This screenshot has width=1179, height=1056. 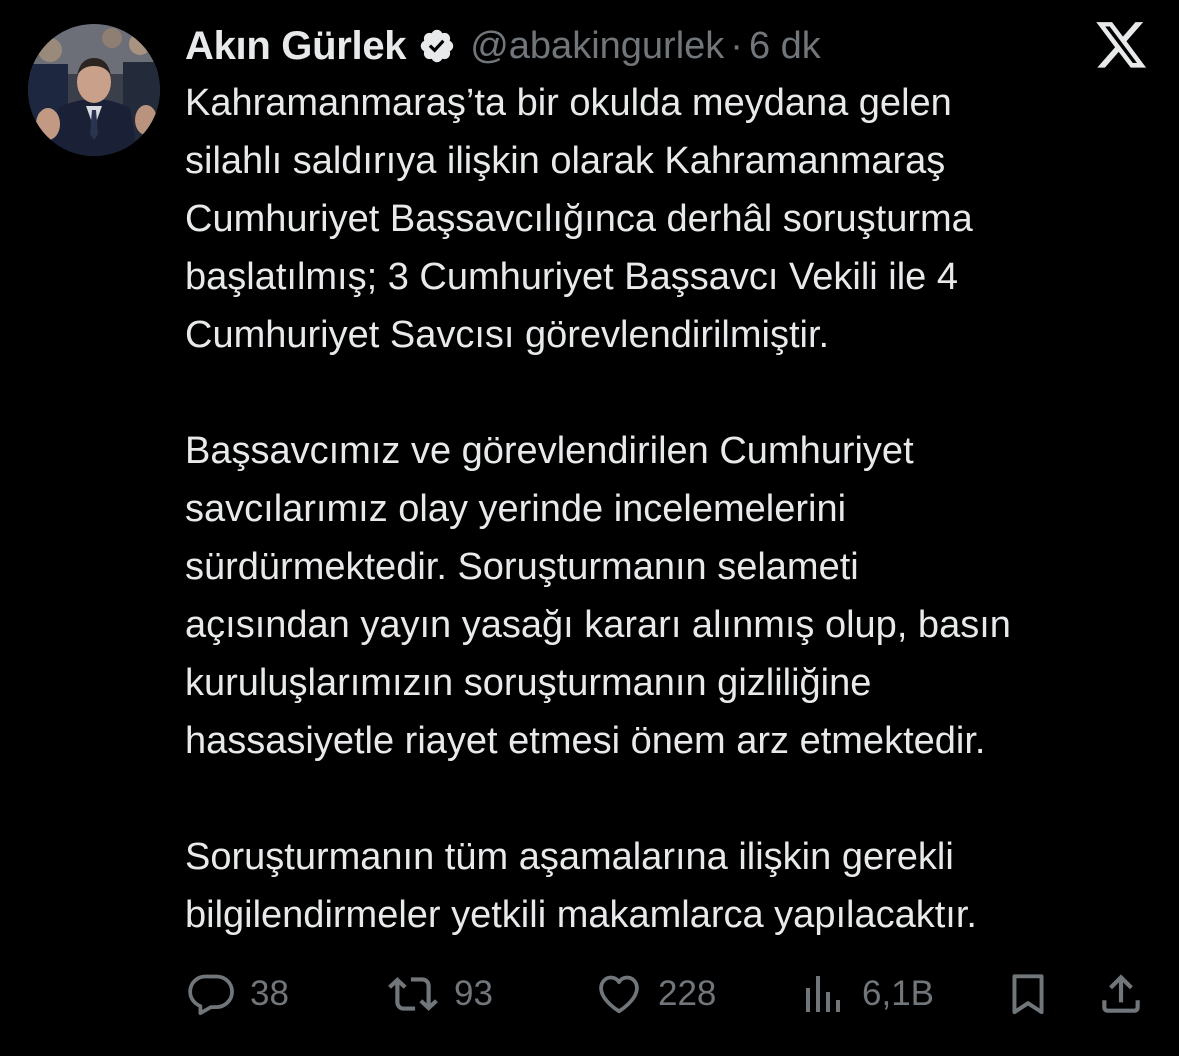 I want to click on view-count: 6,1B, so click(x=898, y=993).